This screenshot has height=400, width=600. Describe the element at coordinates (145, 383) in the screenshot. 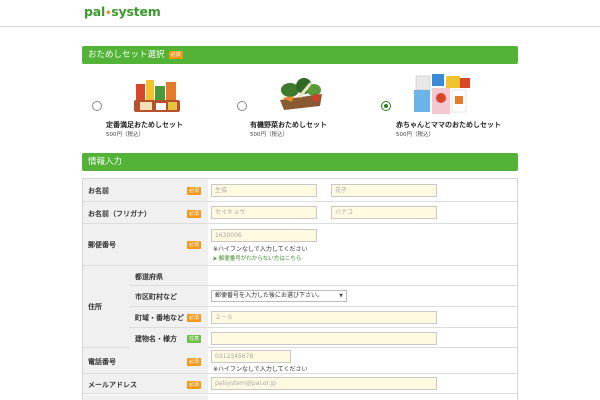

I see `email-label-cell: メールアドレス 必須` at that location.